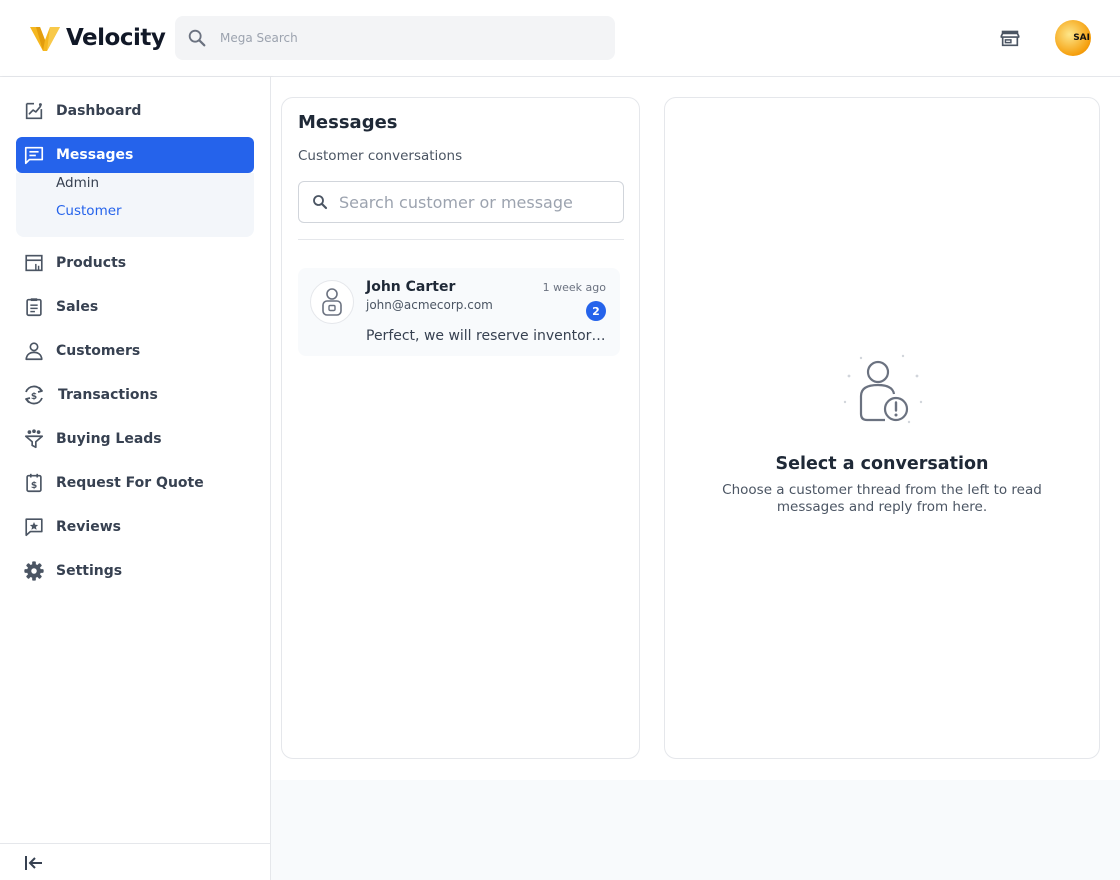 This screenshot has width=1120, height=880. Describe the element at coordinates (429, 305) in the screenshot. I see `conversation-email: john@acmecorp.com` at that location.